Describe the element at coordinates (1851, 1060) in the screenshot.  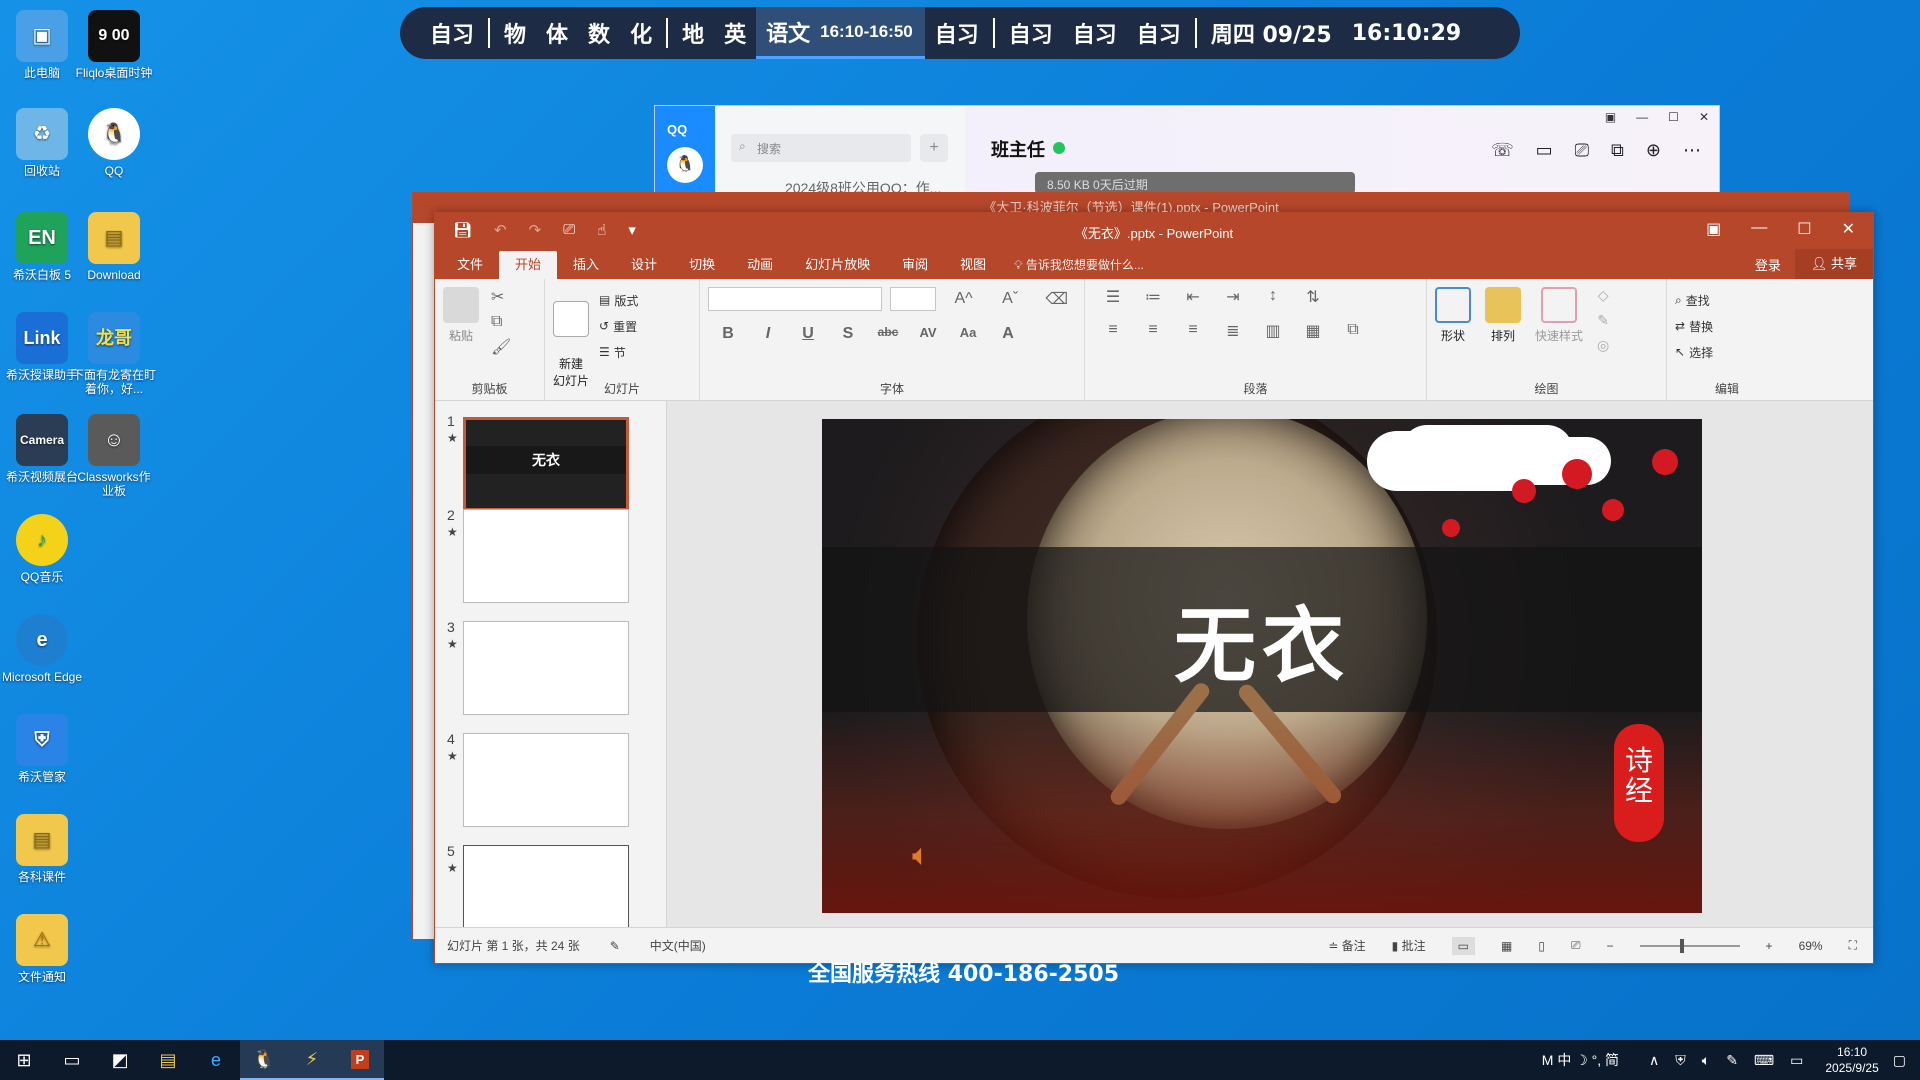
I see `clock: 16:10 2025/9/25` at that location.